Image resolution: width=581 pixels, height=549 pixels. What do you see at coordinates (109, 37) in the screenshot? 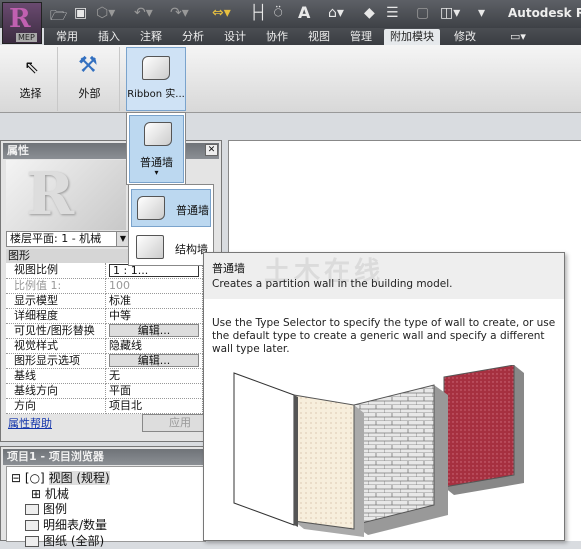
I see `tab-insert: 插入` at bounding box center [109, 37].